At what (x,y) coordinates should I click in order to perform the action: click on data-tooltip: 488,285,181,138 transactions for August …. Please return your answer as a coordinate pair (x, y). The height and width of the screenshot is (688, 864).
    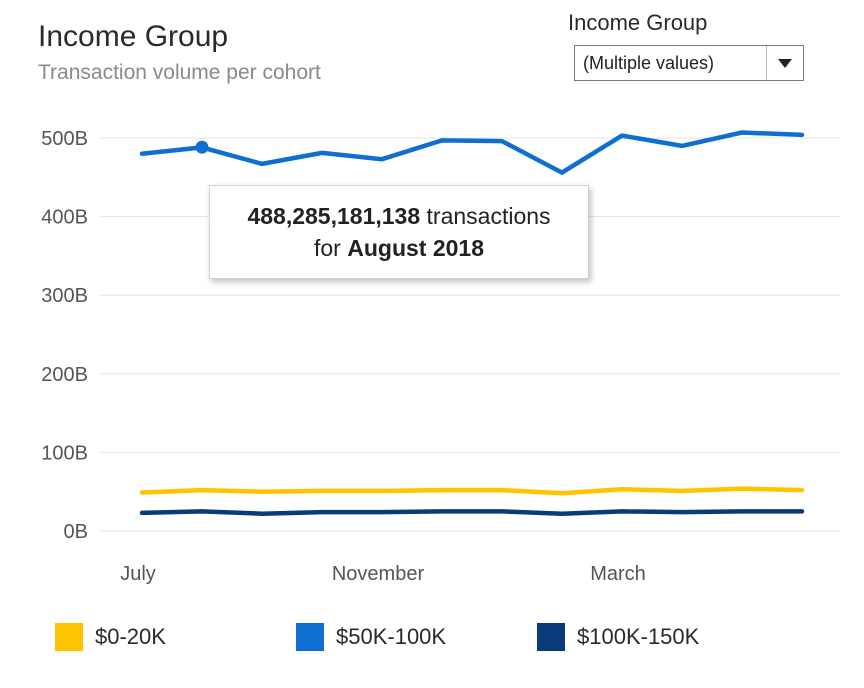
    Looking at the image, I should click on (399, 232).